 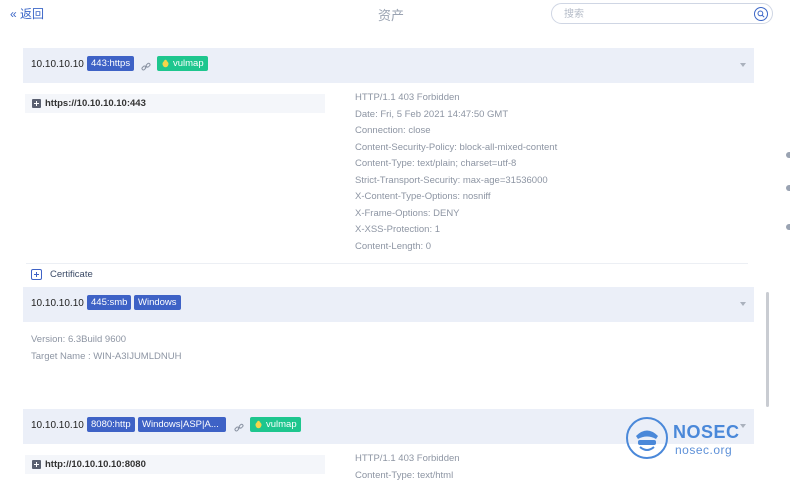 What do you see at coordinates (761, 14) in the screenshot?
I see `search-icon` at bounding box center [761, 14].